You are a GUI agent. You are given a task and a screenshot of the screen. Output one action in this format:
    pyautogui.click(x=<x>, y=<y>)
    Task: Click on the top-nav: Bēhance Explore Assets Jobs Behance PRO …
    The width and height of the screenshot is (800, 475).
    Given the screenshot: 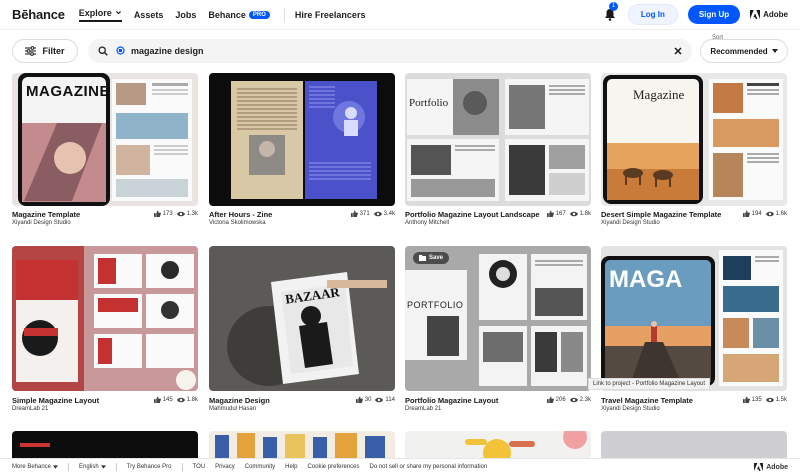 What is the action you would take?
    pyautogui.click(x=400, y=15)
    